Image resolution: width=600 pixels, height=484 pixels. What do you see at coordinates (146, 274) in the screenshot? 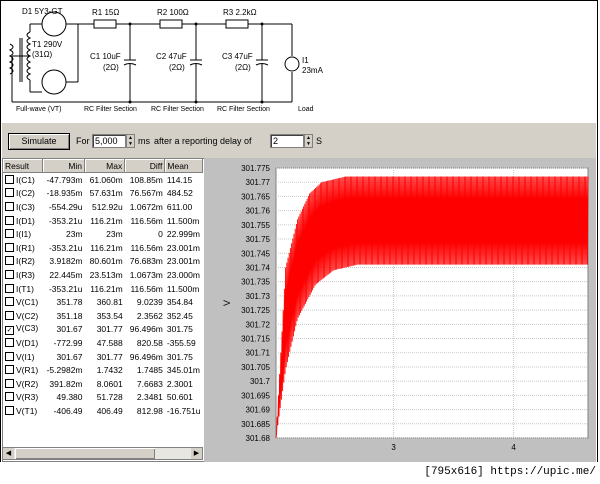
I see `cell-diff: 1.0673m` at bounding box center [146, 274].